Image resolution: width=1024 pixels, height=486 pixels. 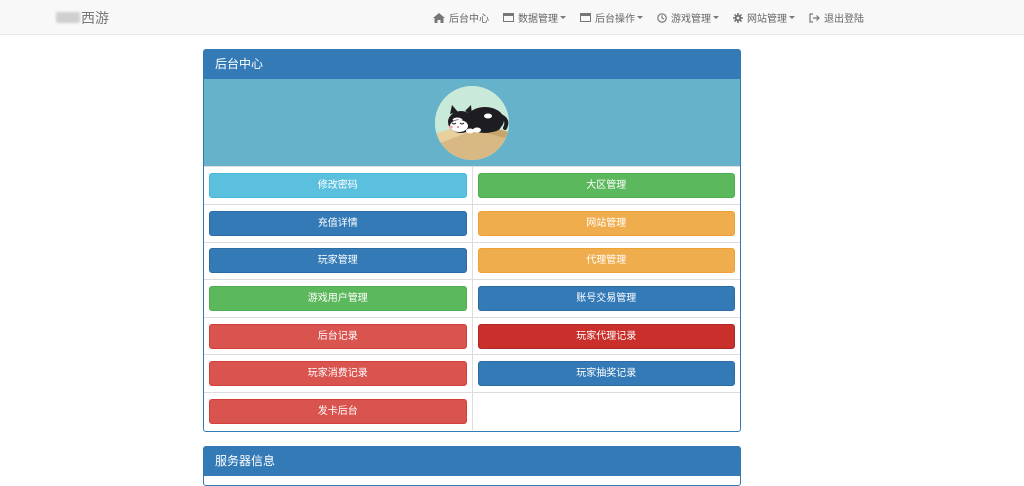 I want to click on button-row: 游戏用户管理 账号交易管理, so click(x=472, y=298).